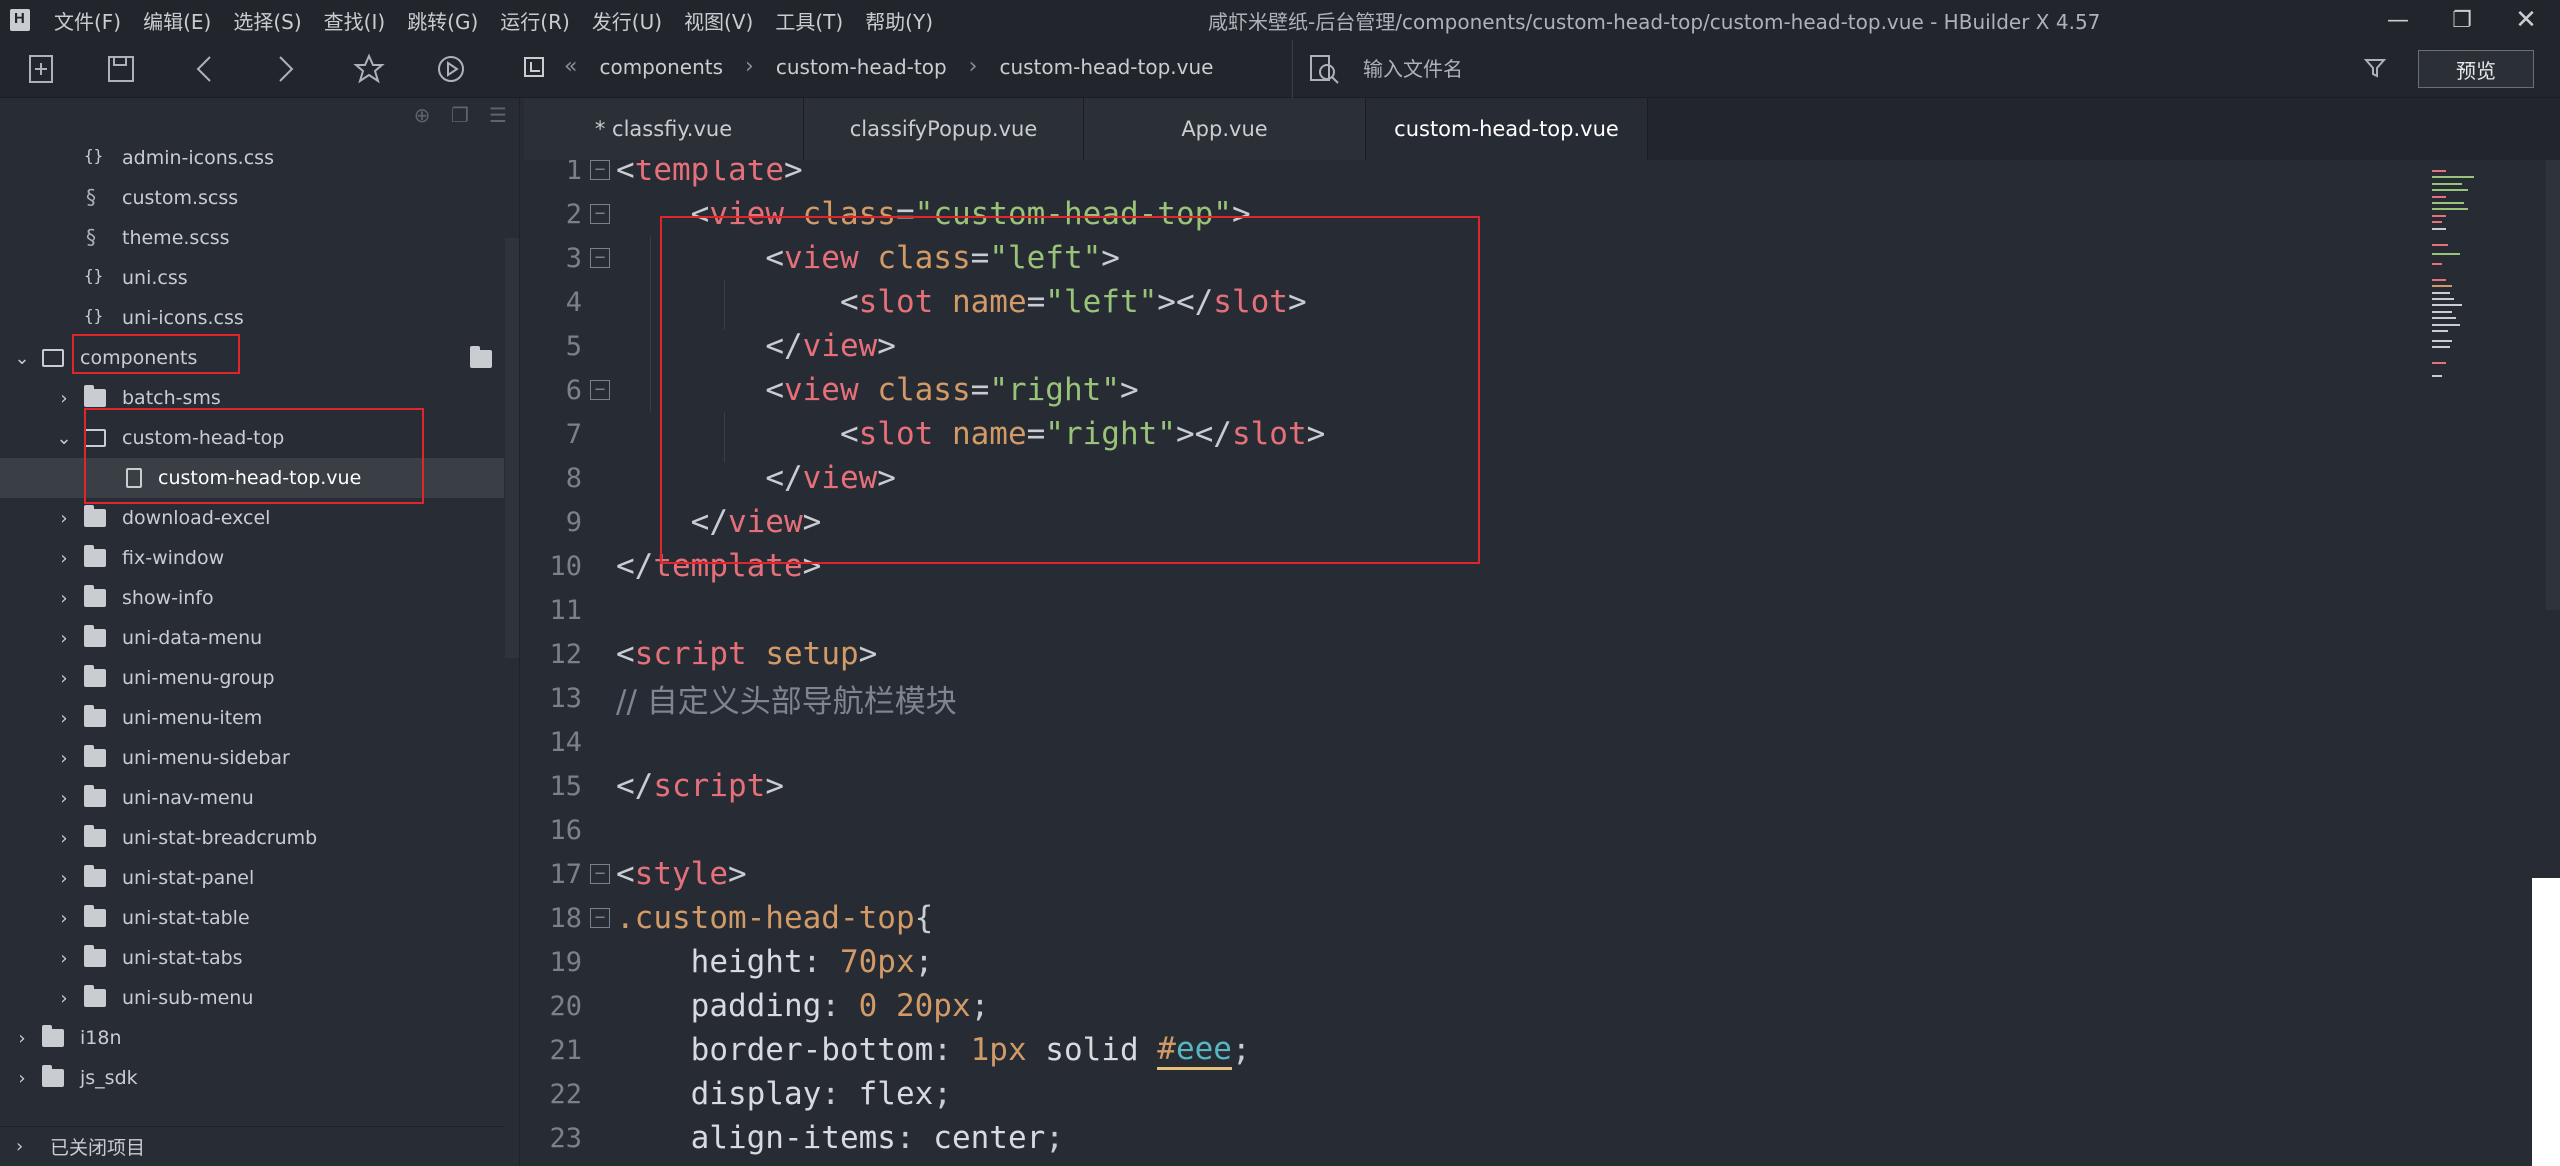 This screenshot has width=2560, height=1166. I want to click on tree-item: uni.css, so click(252, 278).